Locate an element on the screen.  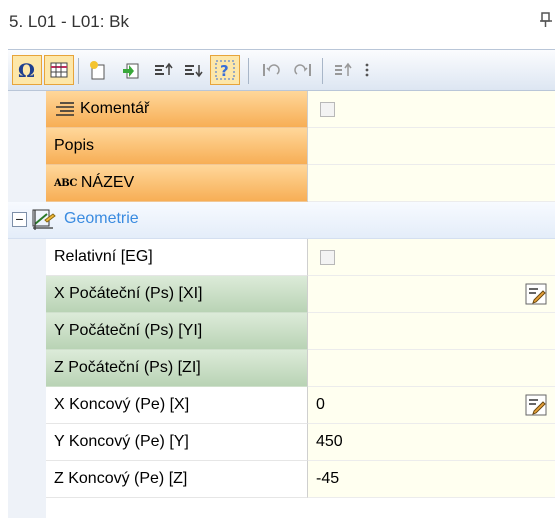
property-value-text: 450 is located at coordinates (329, 441).